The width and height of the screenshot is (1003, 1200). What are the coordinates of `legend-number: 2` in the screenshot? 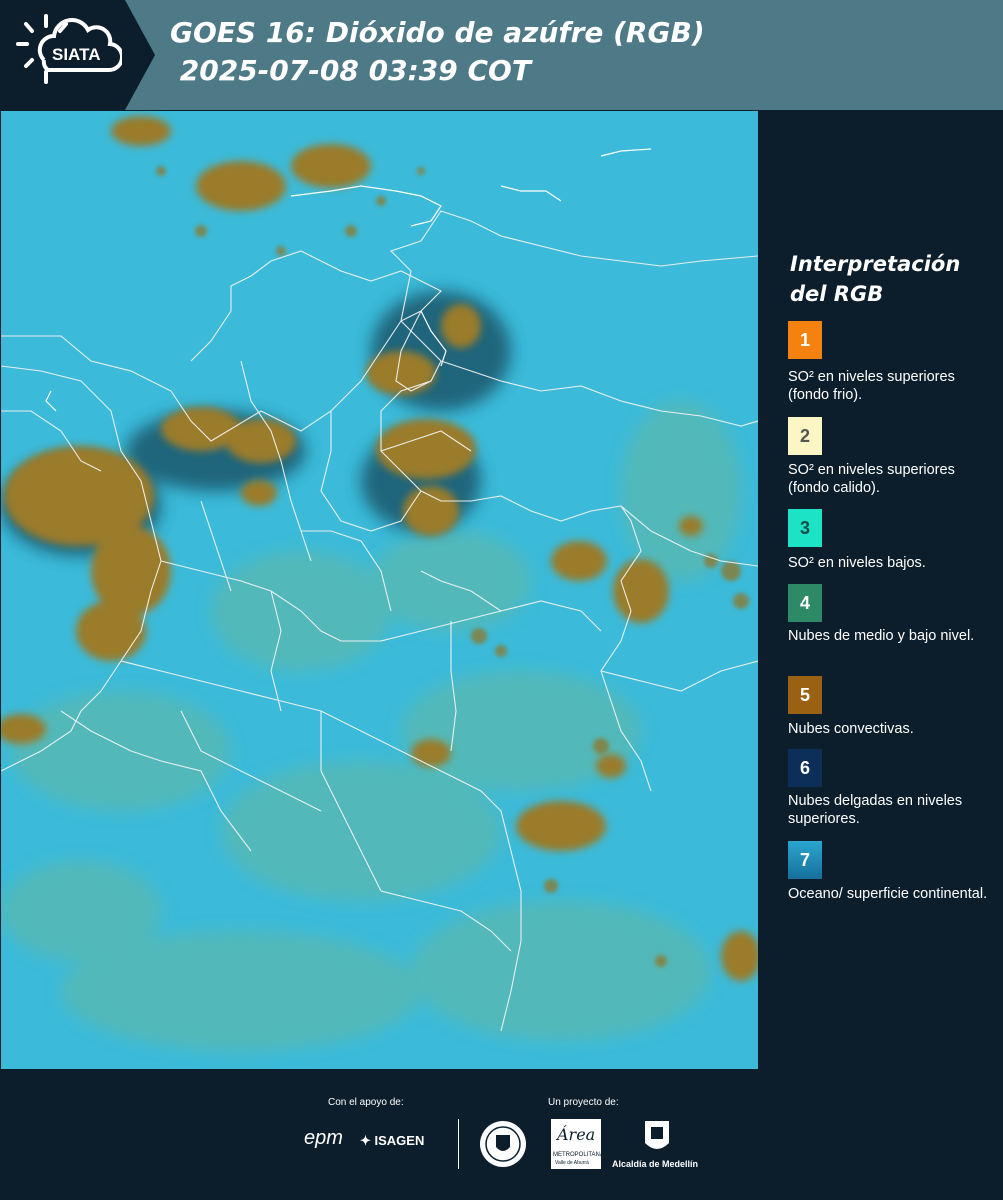 It's located at (804, 435).